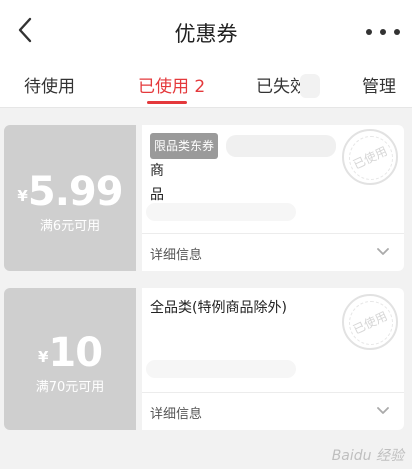 The image size is (412, 469). I want to click on tab-manage: 管理, so click(379, 84).